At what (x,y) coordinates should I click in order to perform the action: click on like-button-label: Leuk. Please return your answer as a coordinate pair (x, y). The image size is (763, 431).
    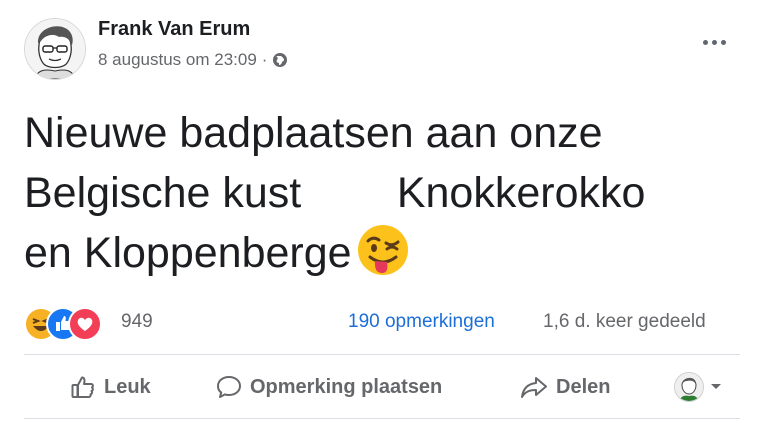
    Looking at the image, I should click on (127, 386).